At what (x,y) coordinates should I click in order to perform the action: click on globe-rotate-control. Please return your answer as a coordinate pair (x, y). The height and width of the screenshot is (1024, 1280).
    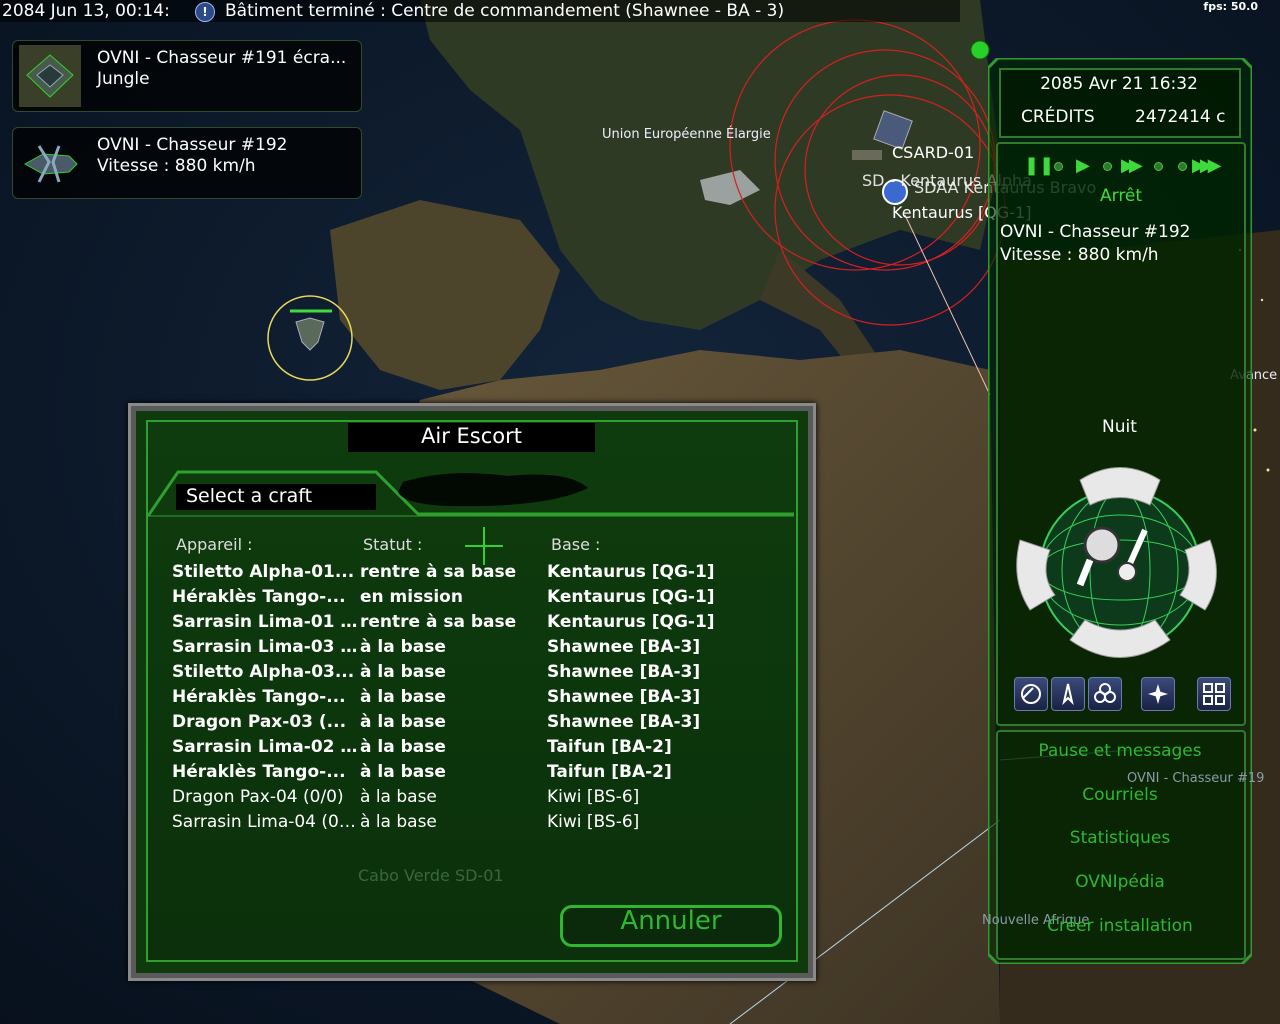
    Looking at the image, I should click on (1120, 565).